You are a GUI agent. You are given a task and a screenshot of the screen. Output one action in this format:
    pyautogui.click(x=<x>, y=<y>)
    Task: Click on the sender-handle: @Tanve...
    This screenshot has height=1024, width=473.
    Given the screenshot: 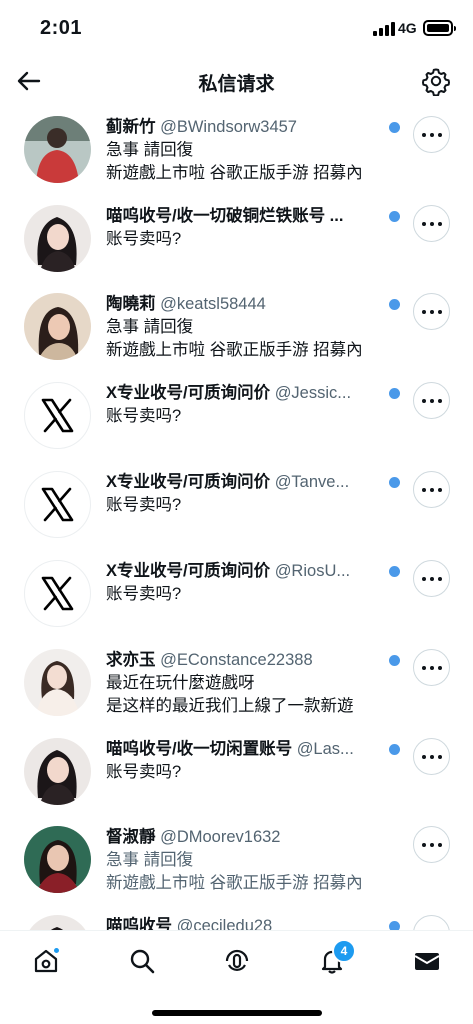 What is the action you would take?
    pyautogui.click(x=312, y=482)
    